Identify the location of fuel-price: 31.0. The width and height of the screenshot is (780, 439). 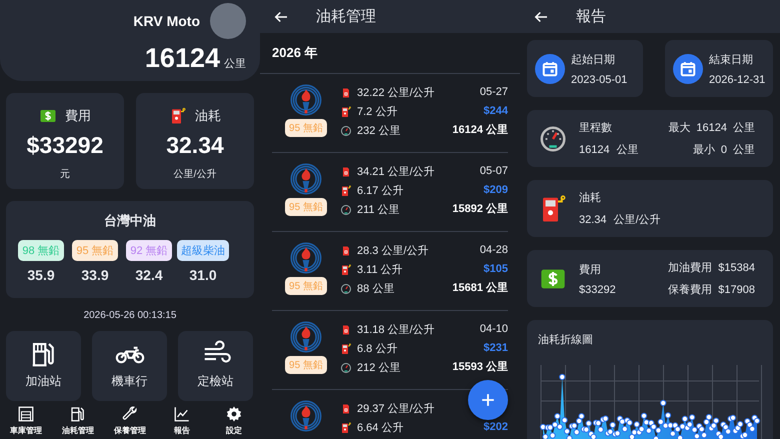
(203, 274).